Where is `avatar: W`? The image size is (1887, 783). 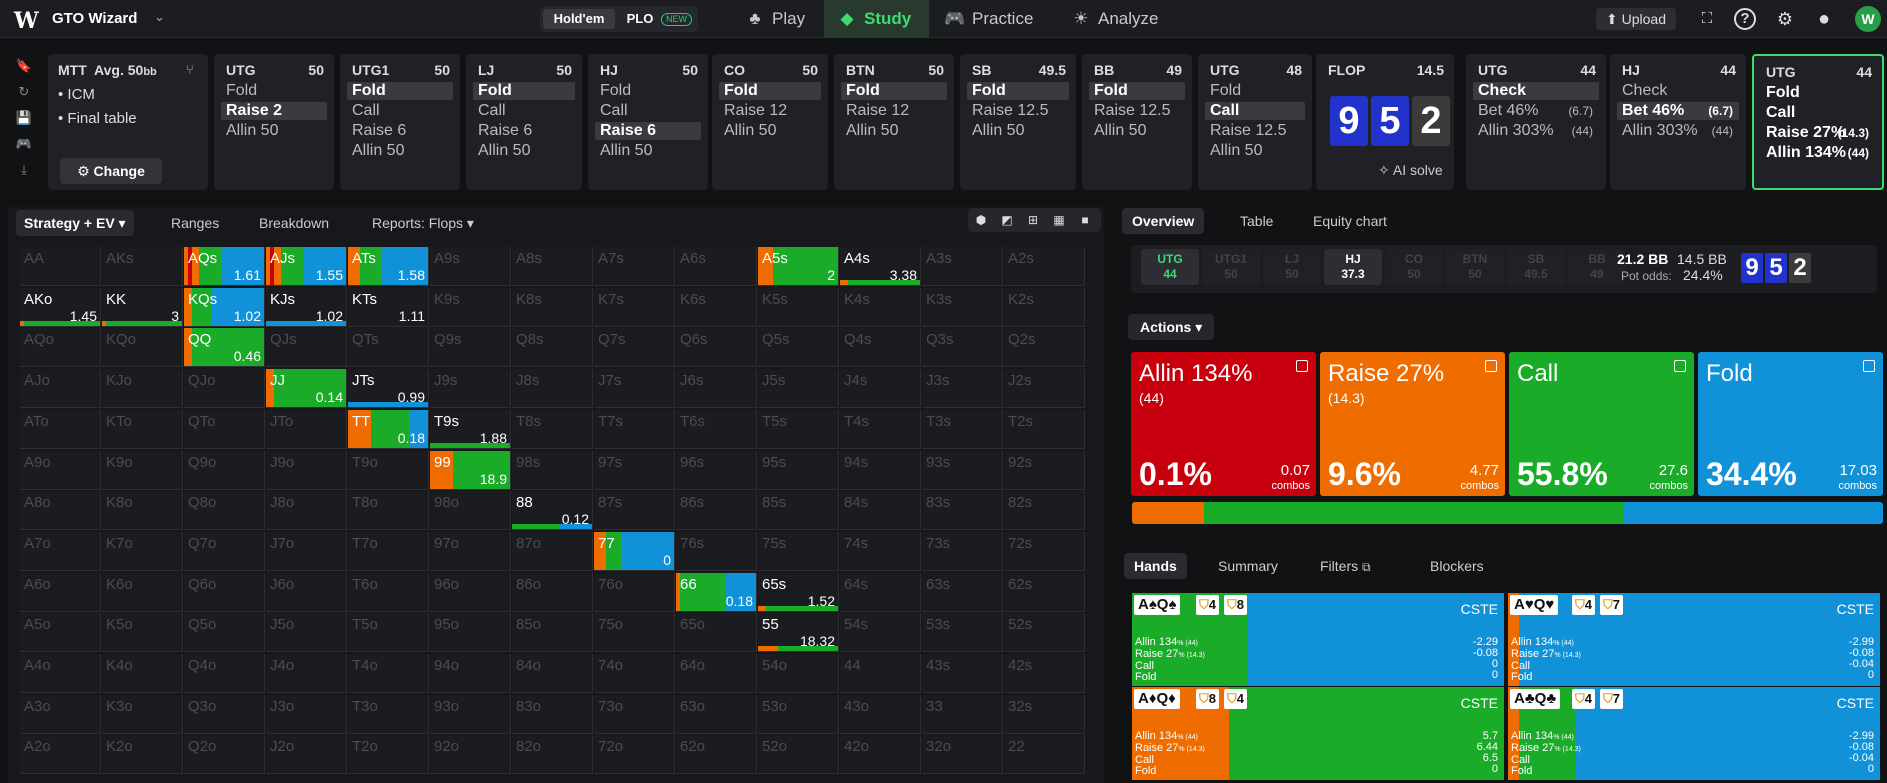
avatar: W is located at coordinates (1868, 19).